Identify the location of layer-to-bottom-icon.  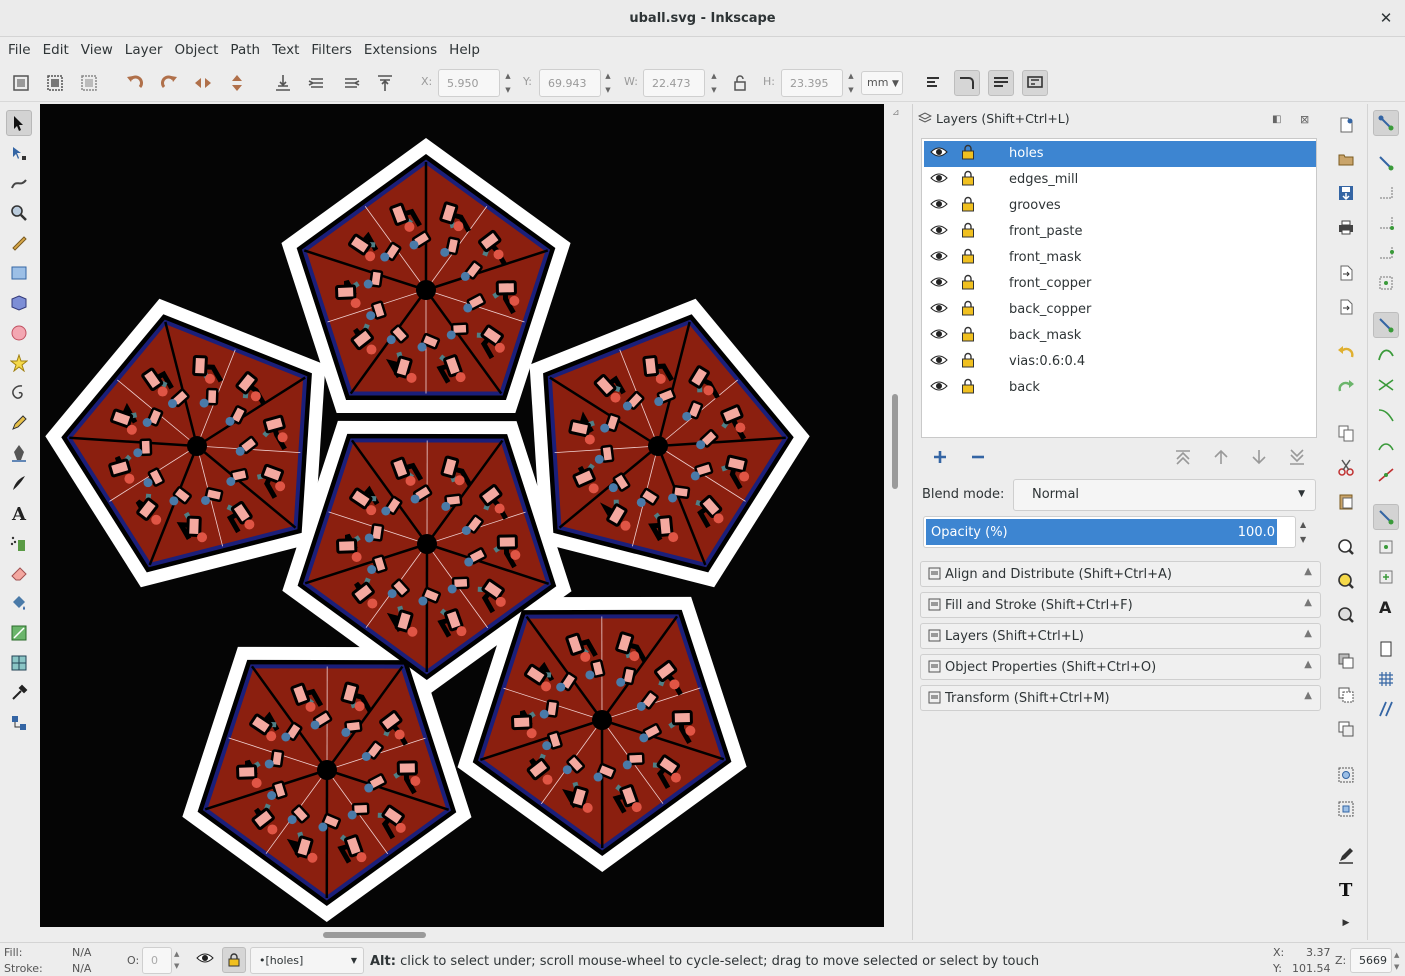
(1297, 457).